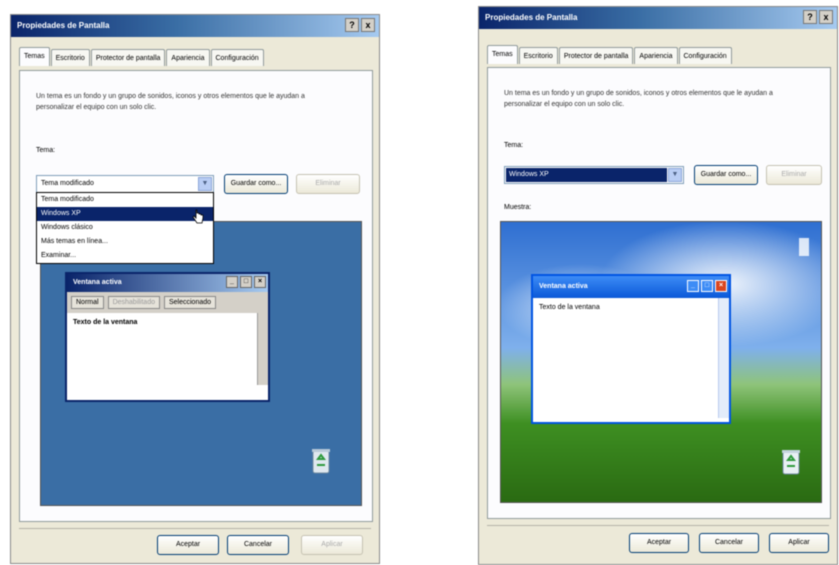 This screenshot has width=839, height=565. Describe the element at coordinates (518, 207) in the screenshot. I see `preview-label: Muestra:` at that location.